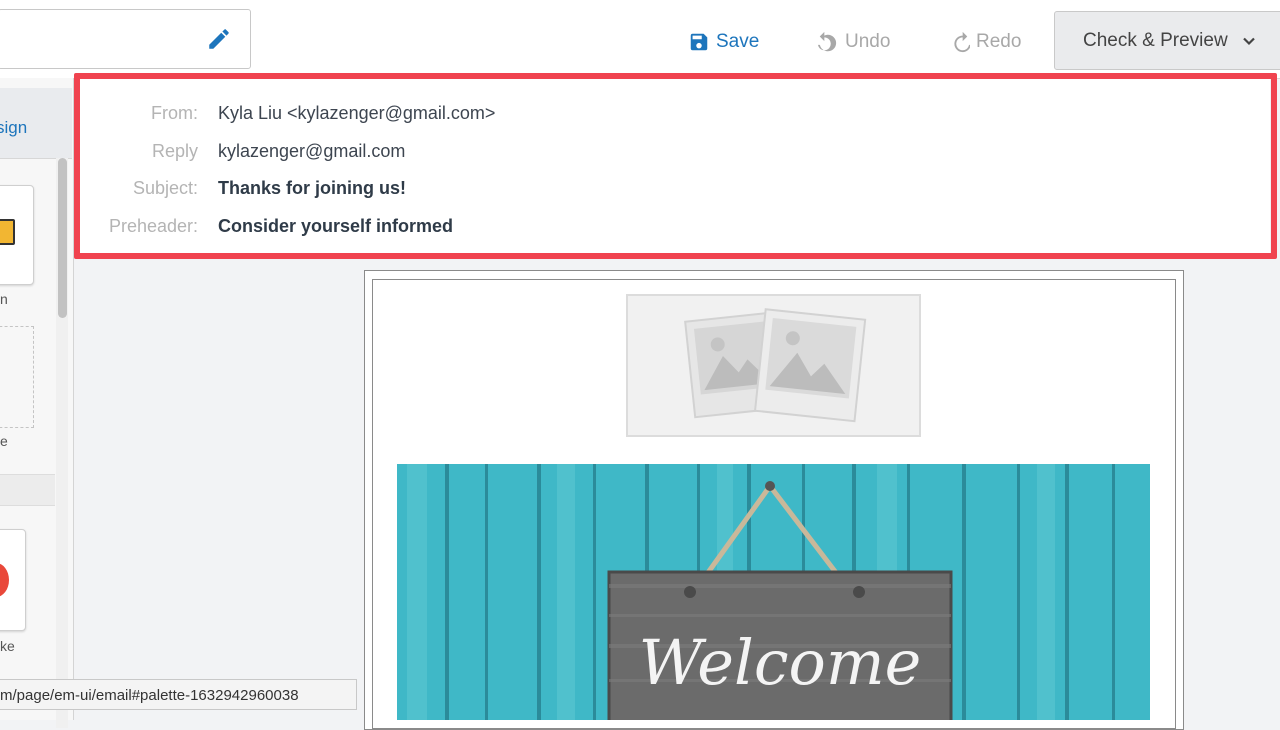 This screenshot has height=730, width=1280. I want to click on pencil-icon, so click(219, 39).